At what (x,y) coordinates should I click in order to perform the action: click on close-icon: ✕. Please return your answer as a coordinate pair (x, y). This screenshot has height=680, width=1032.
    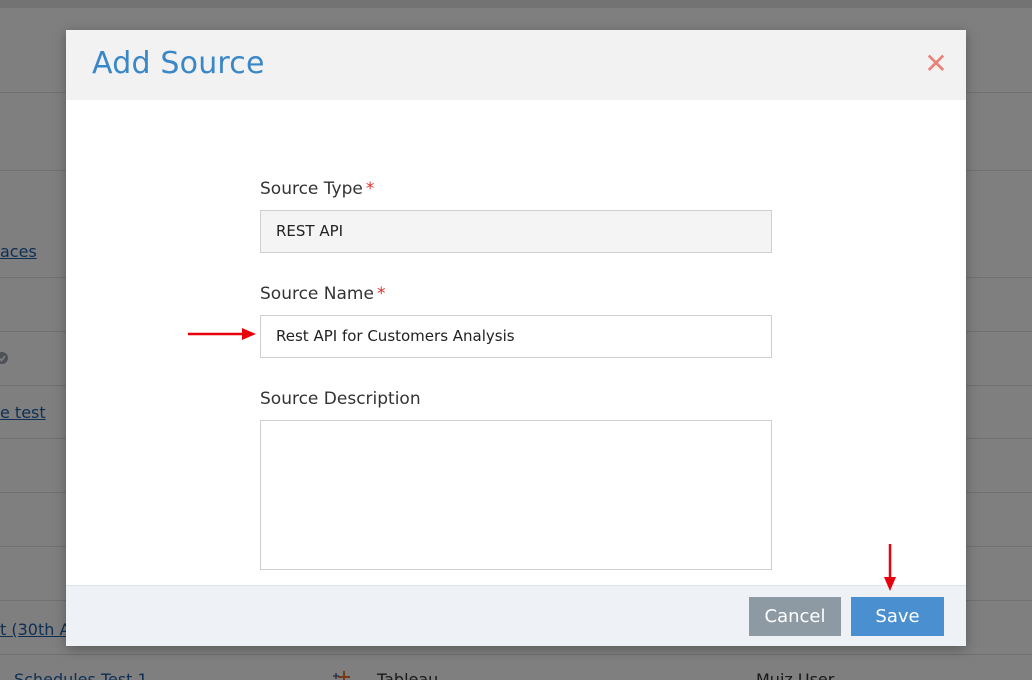
    Looking at the image, I should click on (936, 64).